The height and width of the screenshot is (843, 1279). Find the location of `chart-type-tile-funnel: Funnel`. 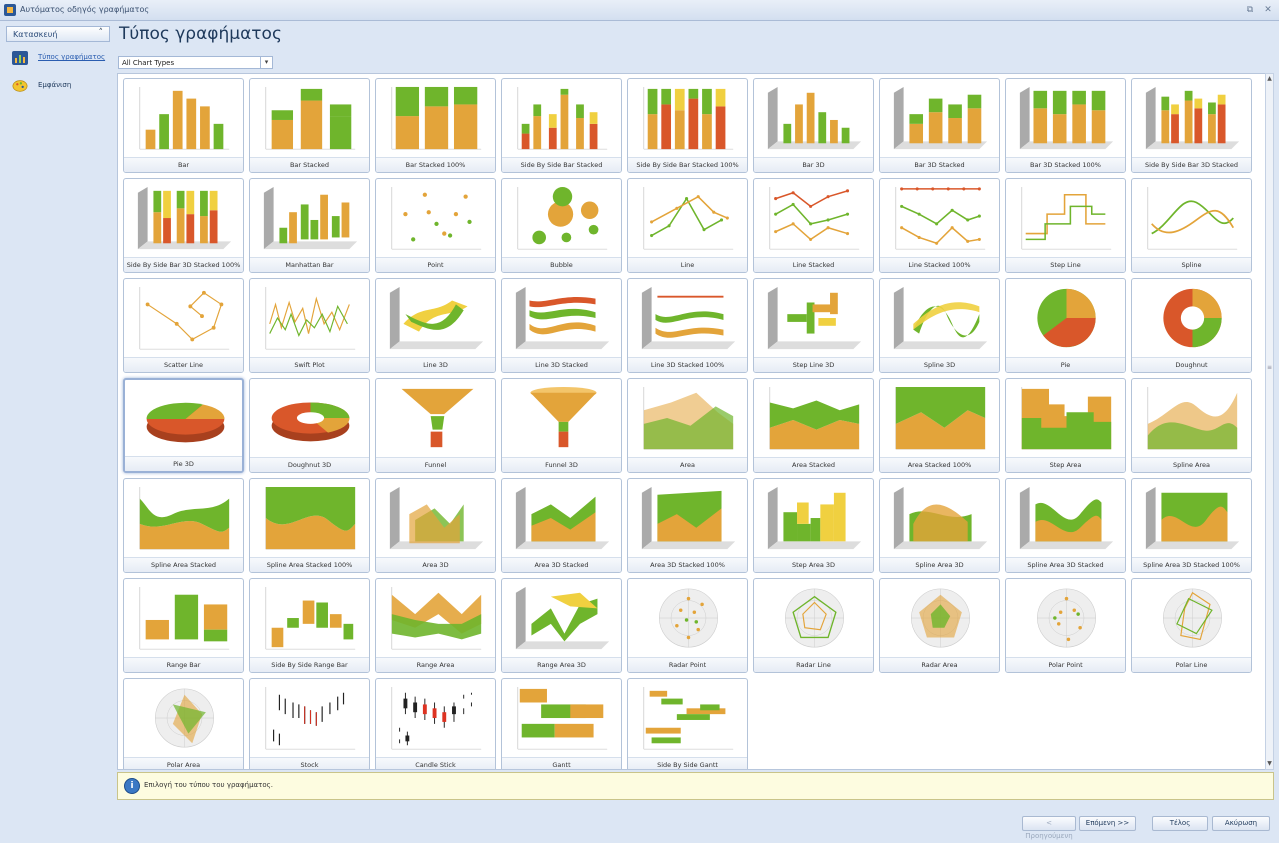

chart-type-tile-funnel: Funnel is located at coordinates (435, 425).